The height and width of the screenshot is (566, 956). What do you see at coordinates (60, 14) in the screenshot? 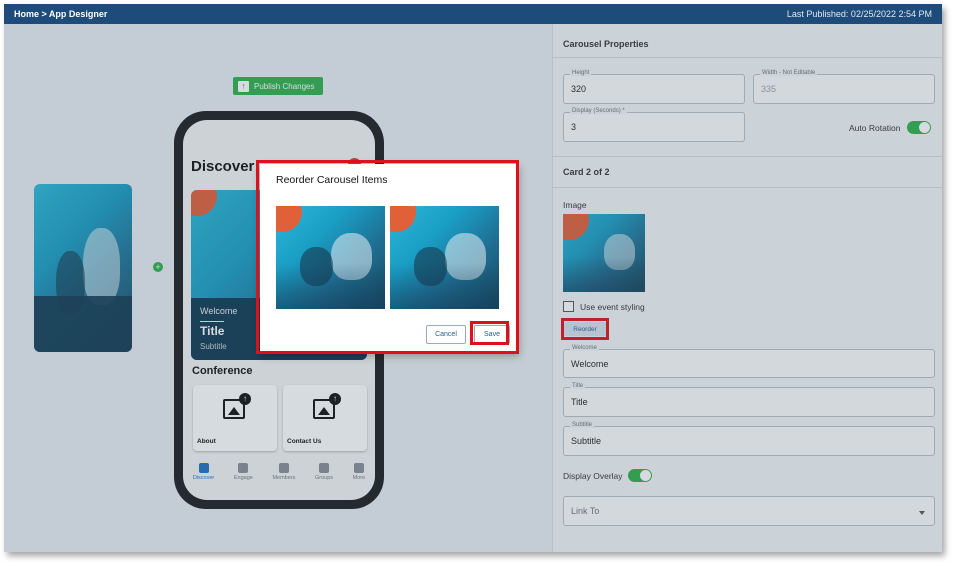
I see `breadcrumb: Home > App Designer` at bounding box center [60, 14].